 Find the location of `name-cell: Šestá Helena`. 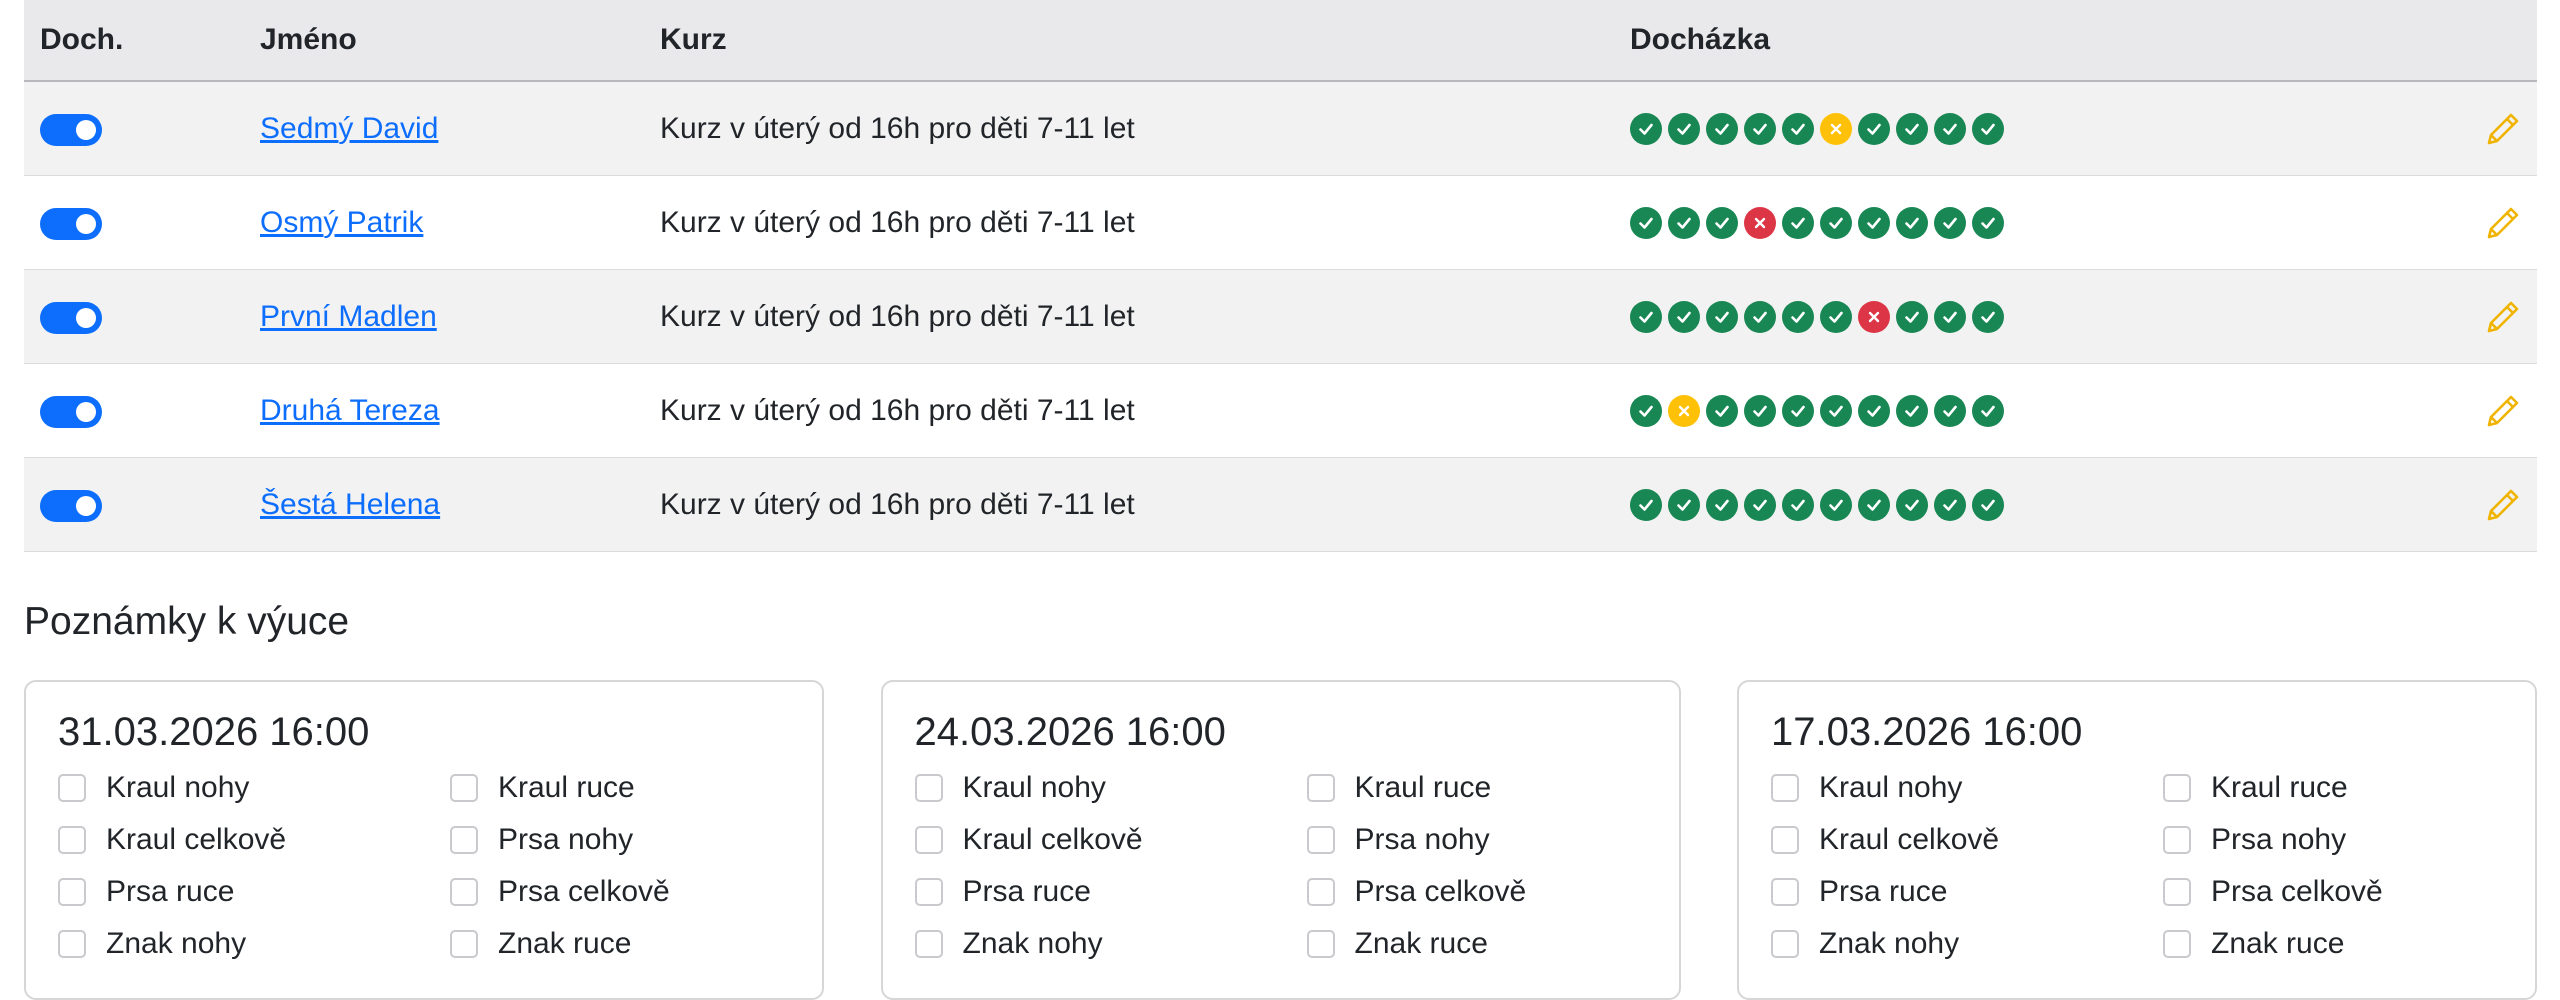

name-cell: Šestá Helena is located at coordinates (460, 504).